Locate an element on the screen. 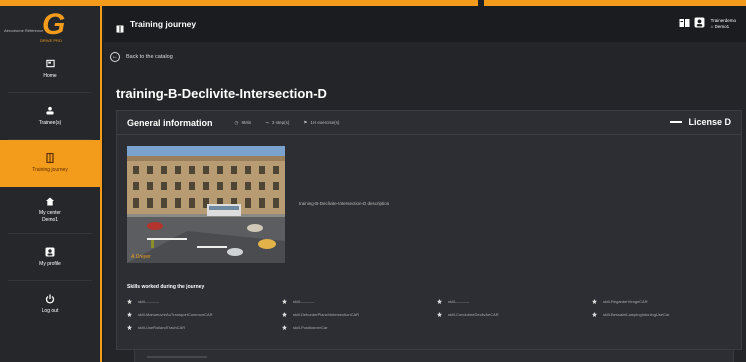 The height and width of the screenshot is (362, 746). sidebar-item-my-profile: My profile is located at coordinates (50, 257).